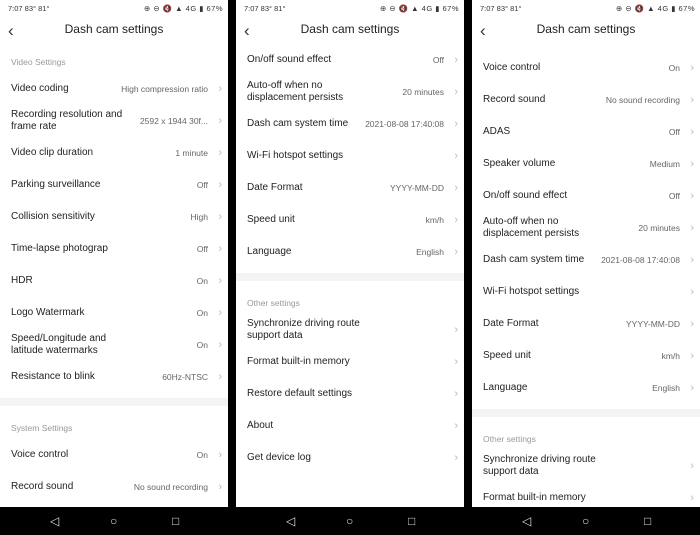 The image size is (700, 535). Describe the element at coordinates (670, 356) in the screenshot. I see `setting-value: km/h` at that location.